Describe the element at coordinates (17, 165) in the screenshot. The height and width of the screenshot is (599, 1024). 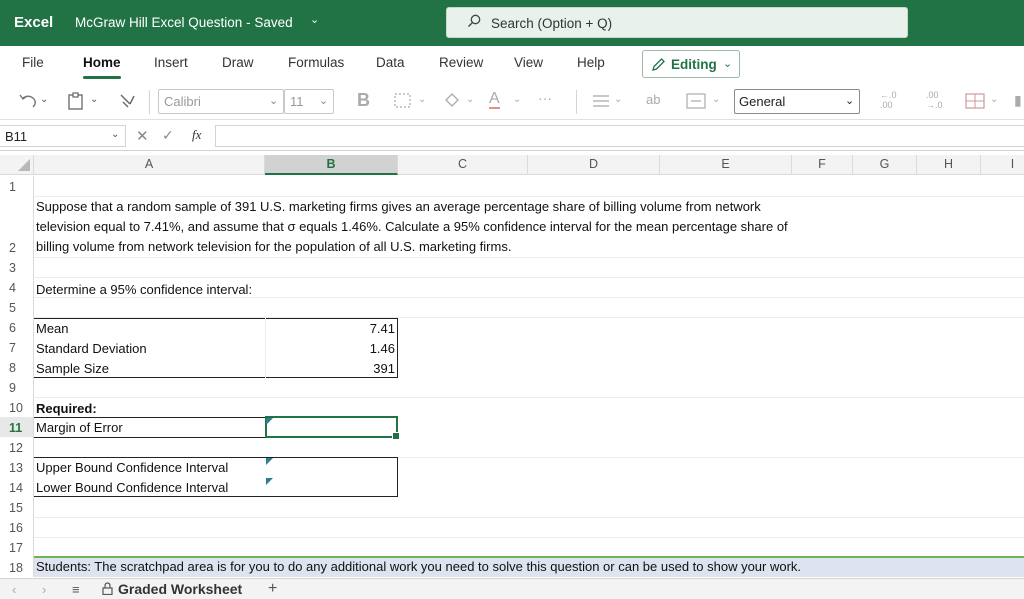
I see `select-all-corner` at that location.